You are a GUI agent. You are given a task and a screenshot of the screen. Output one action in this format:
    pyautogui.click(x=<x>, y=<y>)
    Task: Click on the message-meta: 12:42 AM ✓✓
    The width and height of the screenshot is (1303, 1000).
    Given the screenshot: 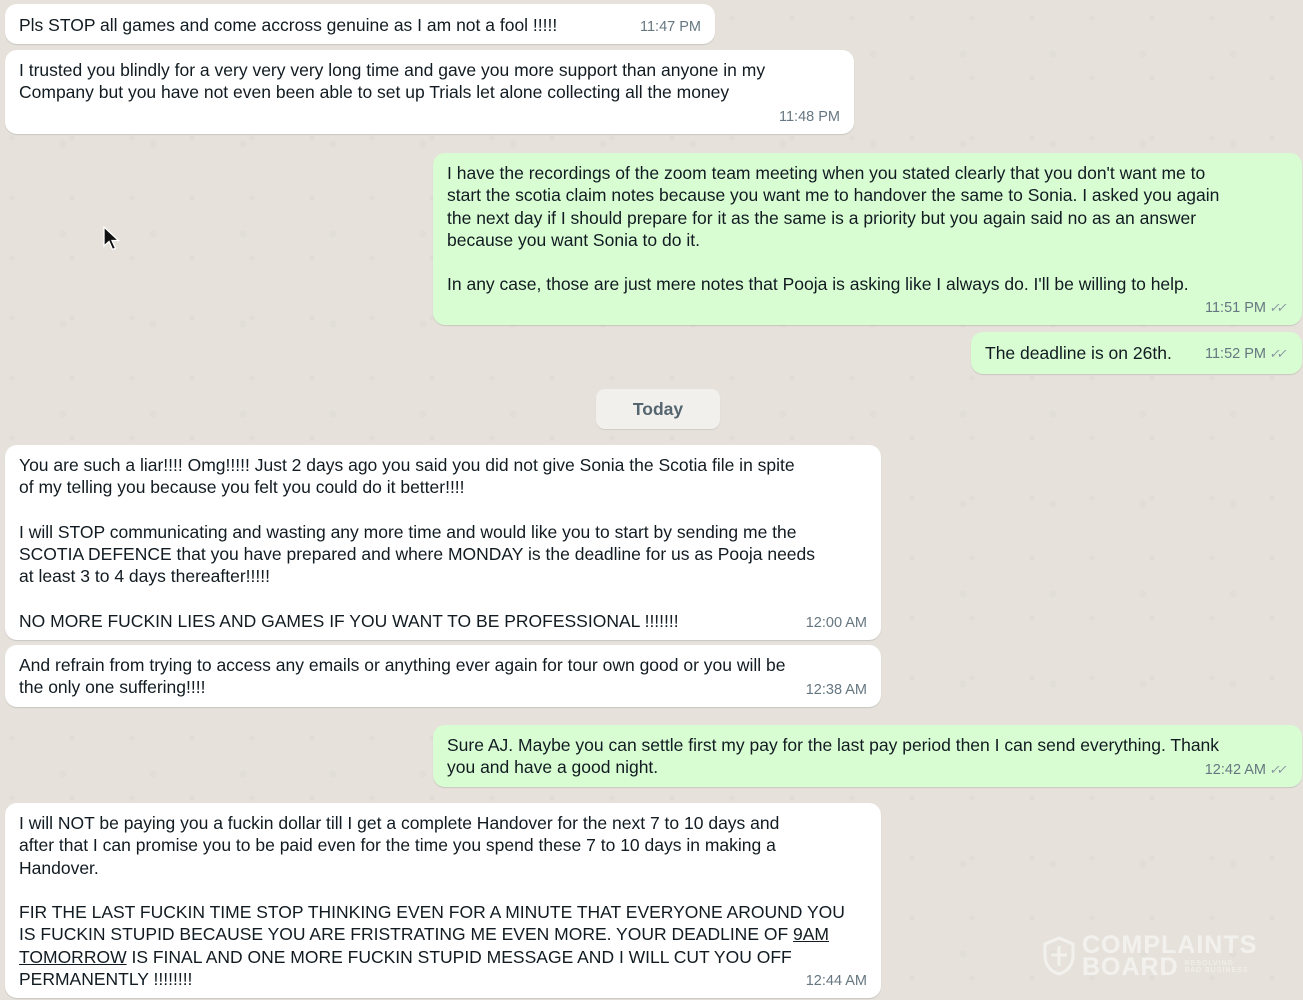 What is the action you would take?
    pyautogui.click(x=1246, y=770)
    